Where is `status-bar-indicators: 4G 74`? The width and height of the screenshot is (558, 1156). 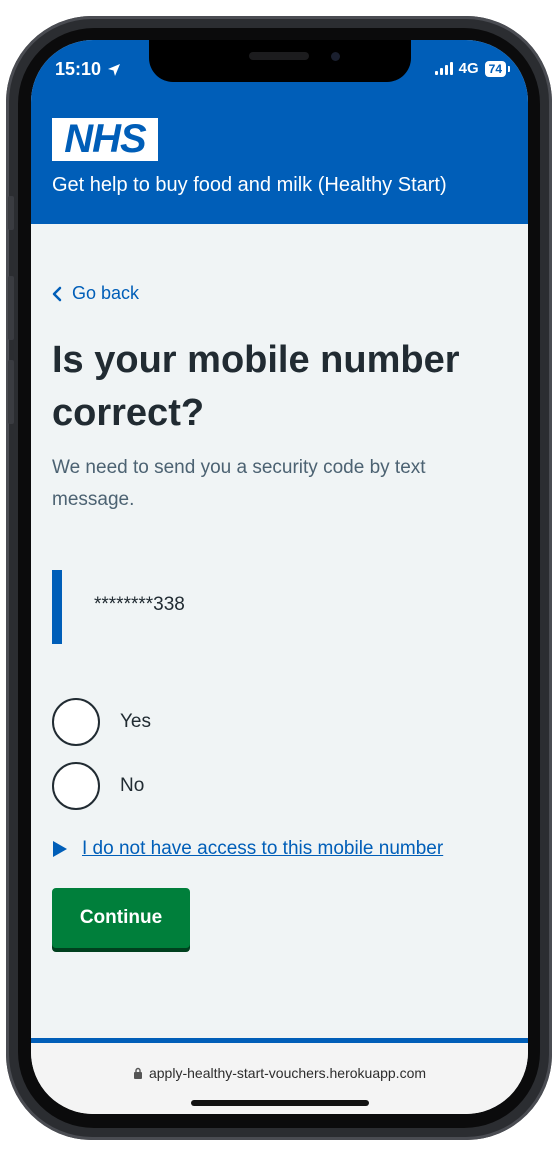 status-bar-indicators: 4G 74 is located at coordinates (472, 68).